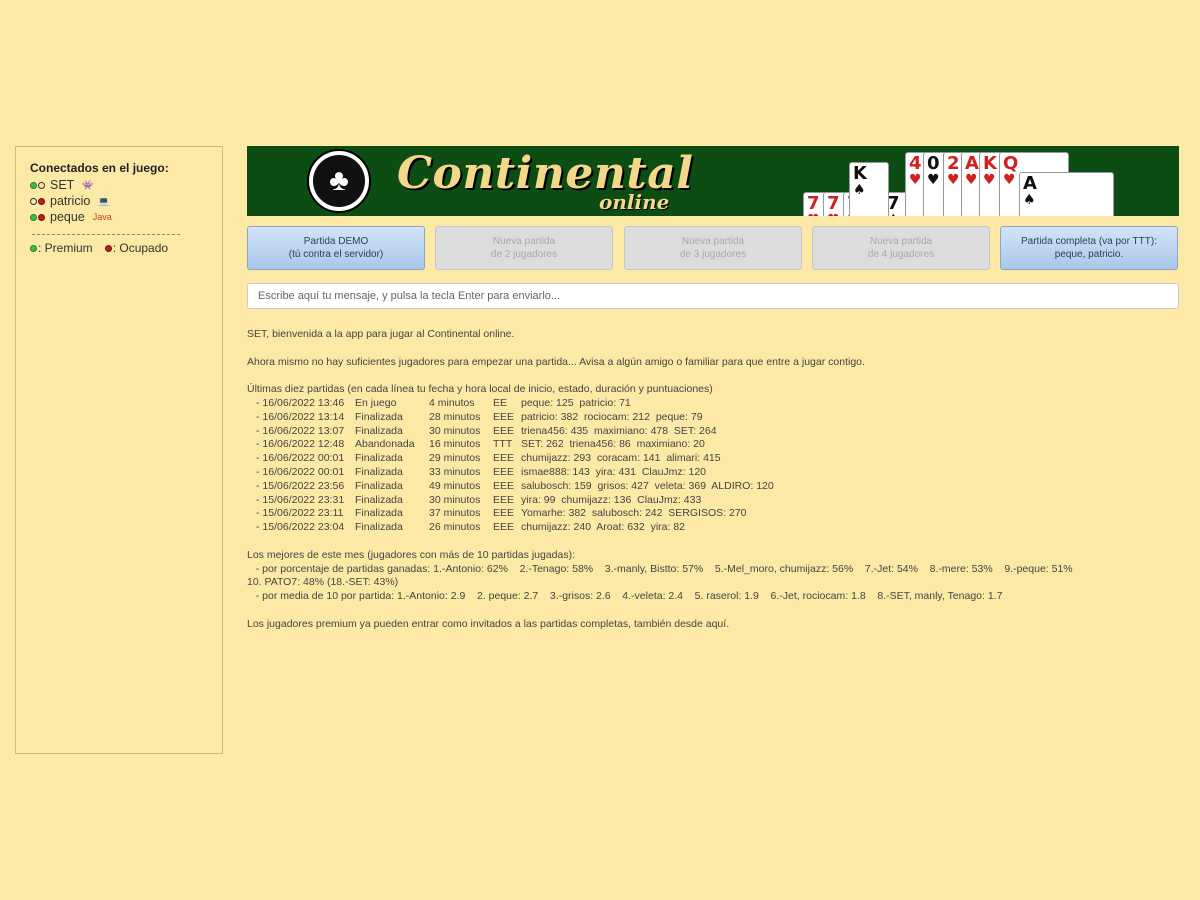  I want to click on match-date: - 16/06/2022 13:07, so click(300, 430).